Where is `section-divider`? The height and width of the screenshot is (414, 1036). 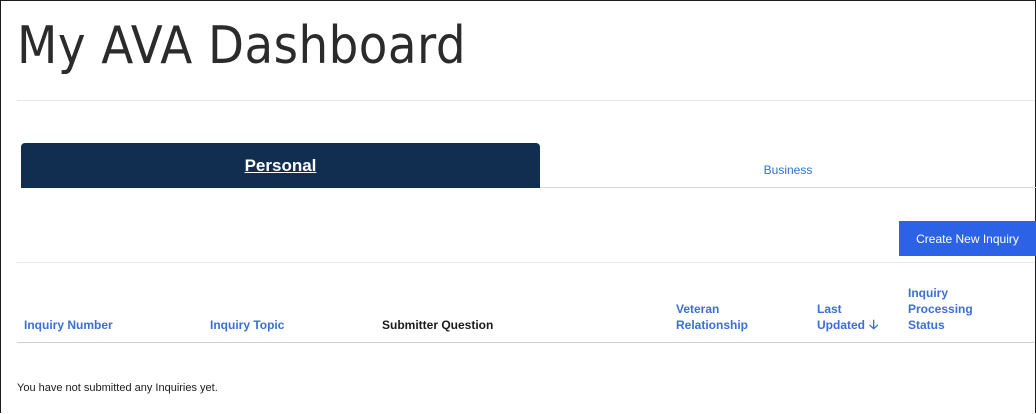 section-divider is located at coordinates (525, 262).